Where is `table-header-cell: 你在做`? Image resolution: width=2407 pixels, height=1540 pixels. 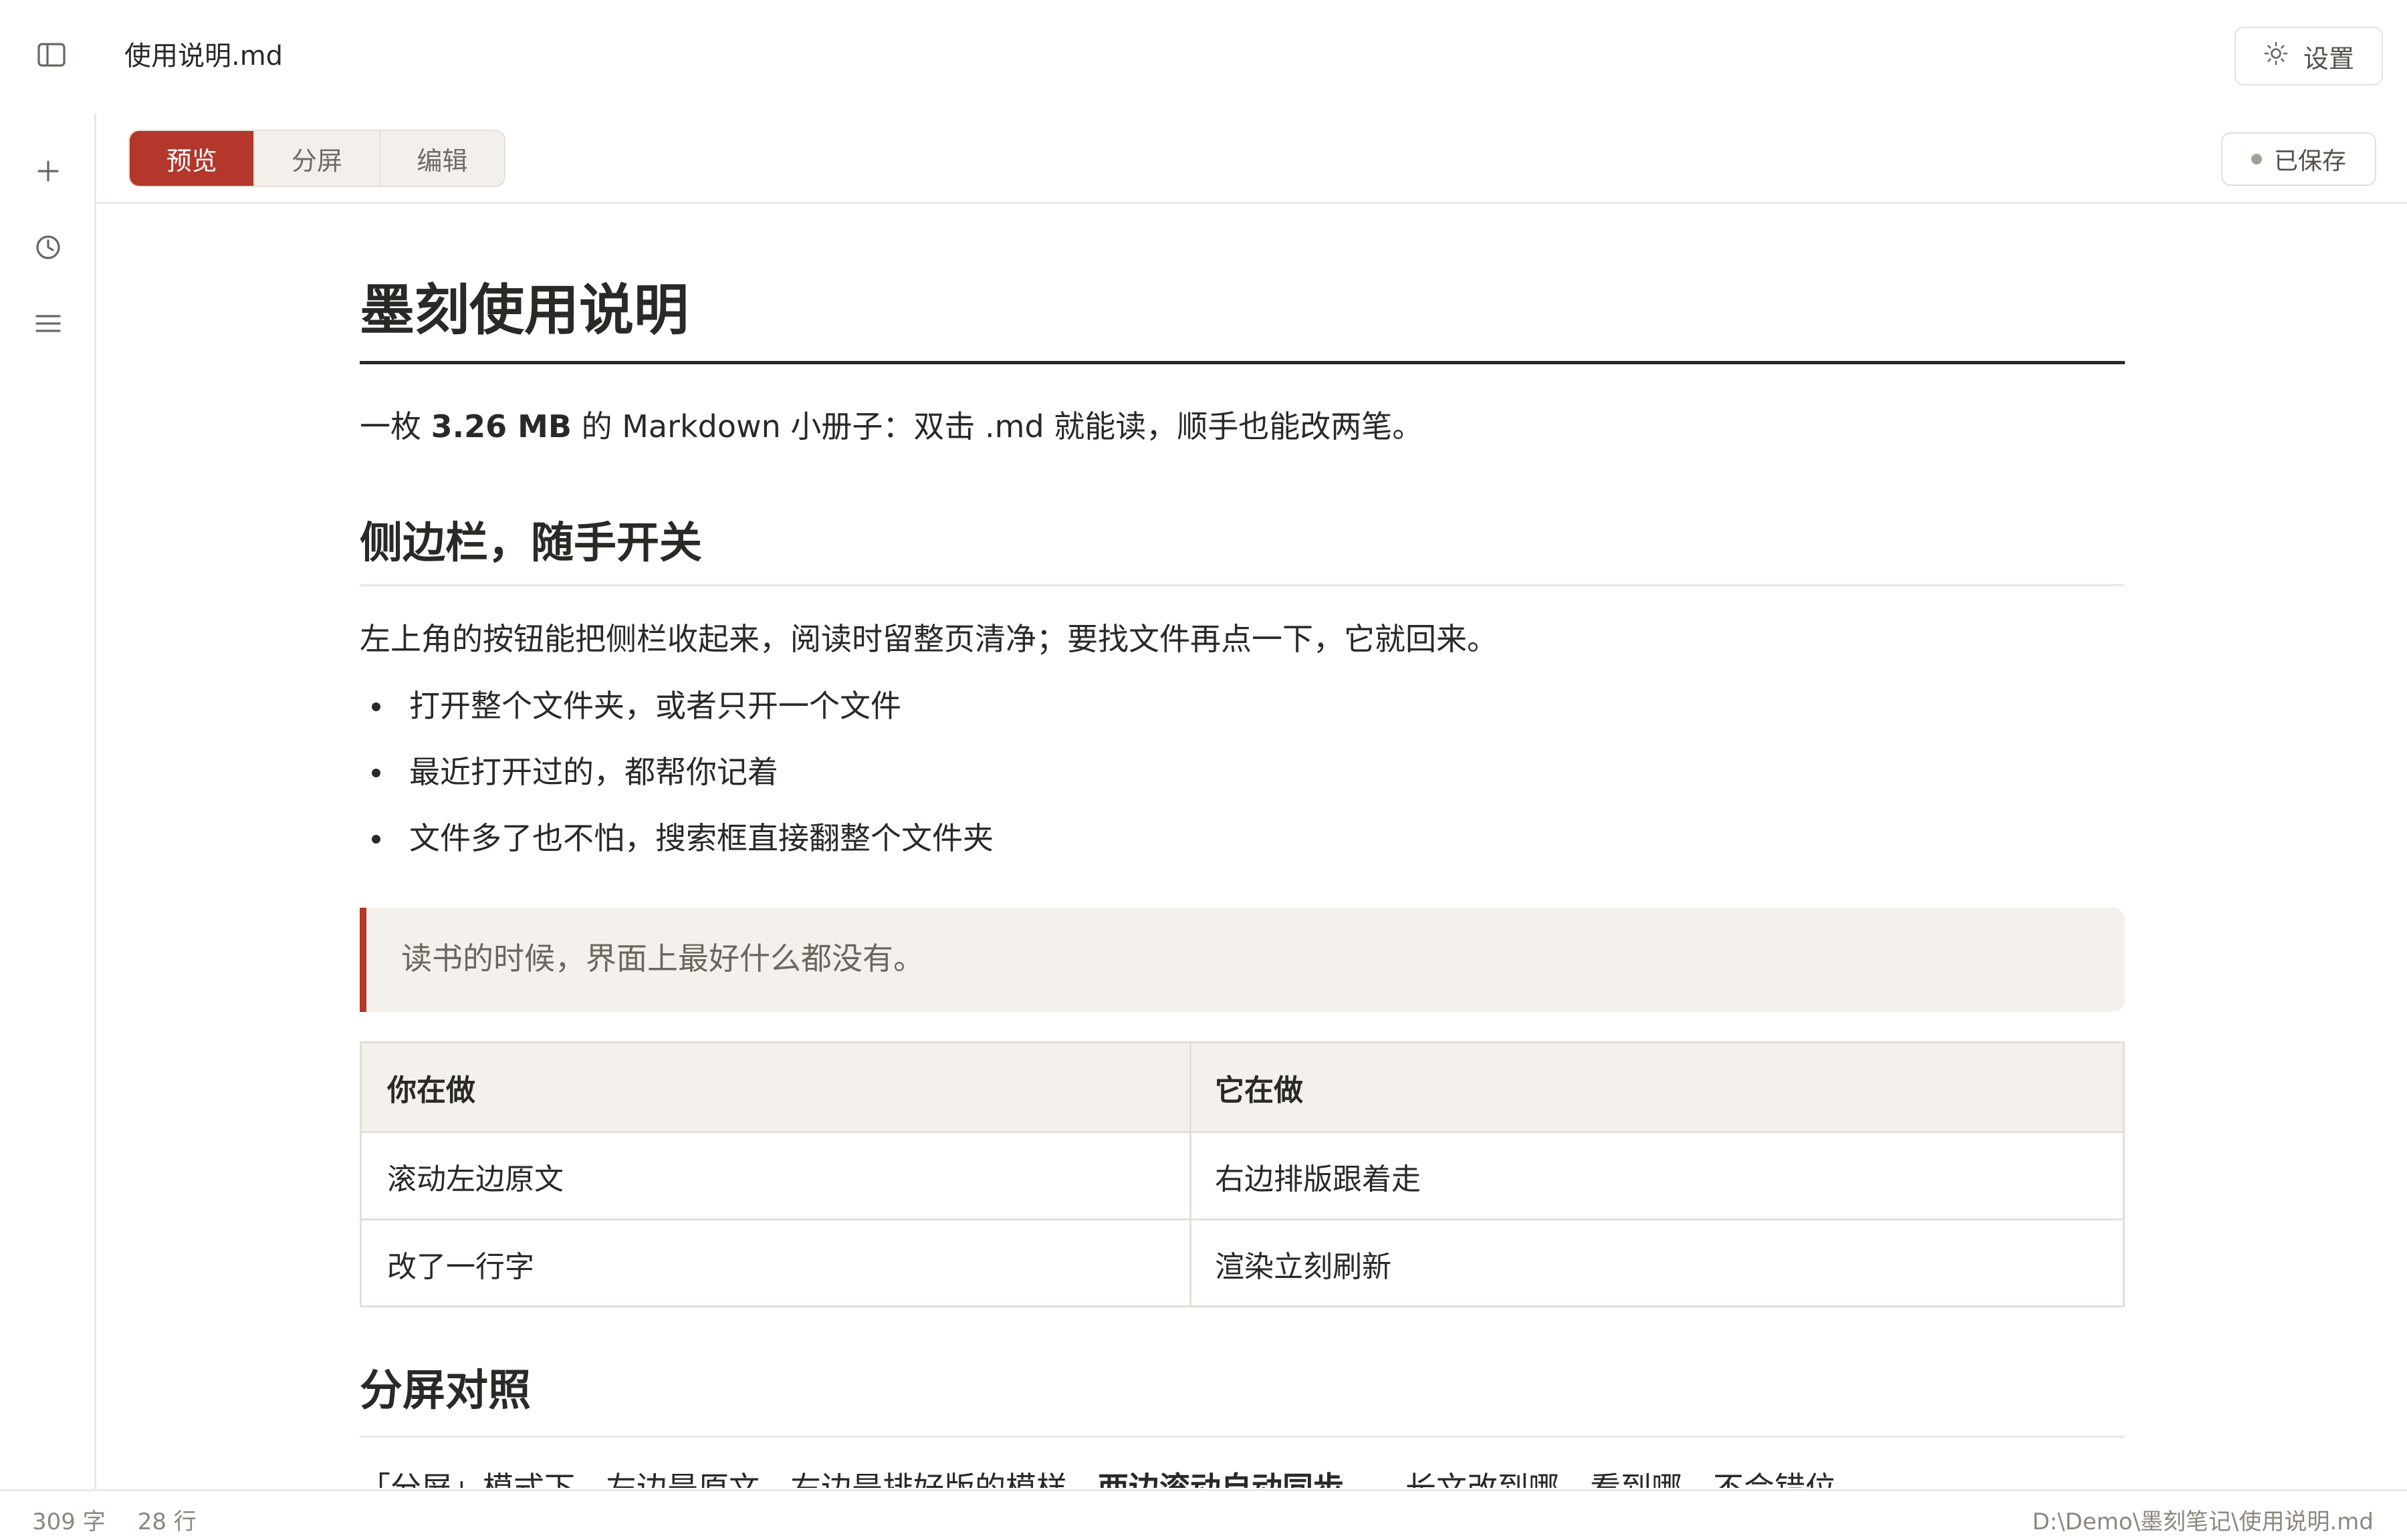
table-header-cell: 你在做 is located at coordinates (431, 1090).